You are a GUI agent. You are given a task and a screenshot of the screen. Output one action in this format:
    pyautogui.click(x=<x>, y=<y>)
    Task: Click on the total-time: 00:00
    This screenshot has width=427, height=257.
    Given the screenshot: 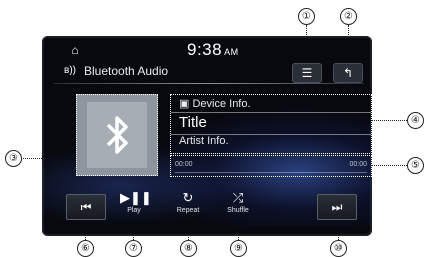 What is the action you would take?
    pyautogui.click(x=358, y=164)
    